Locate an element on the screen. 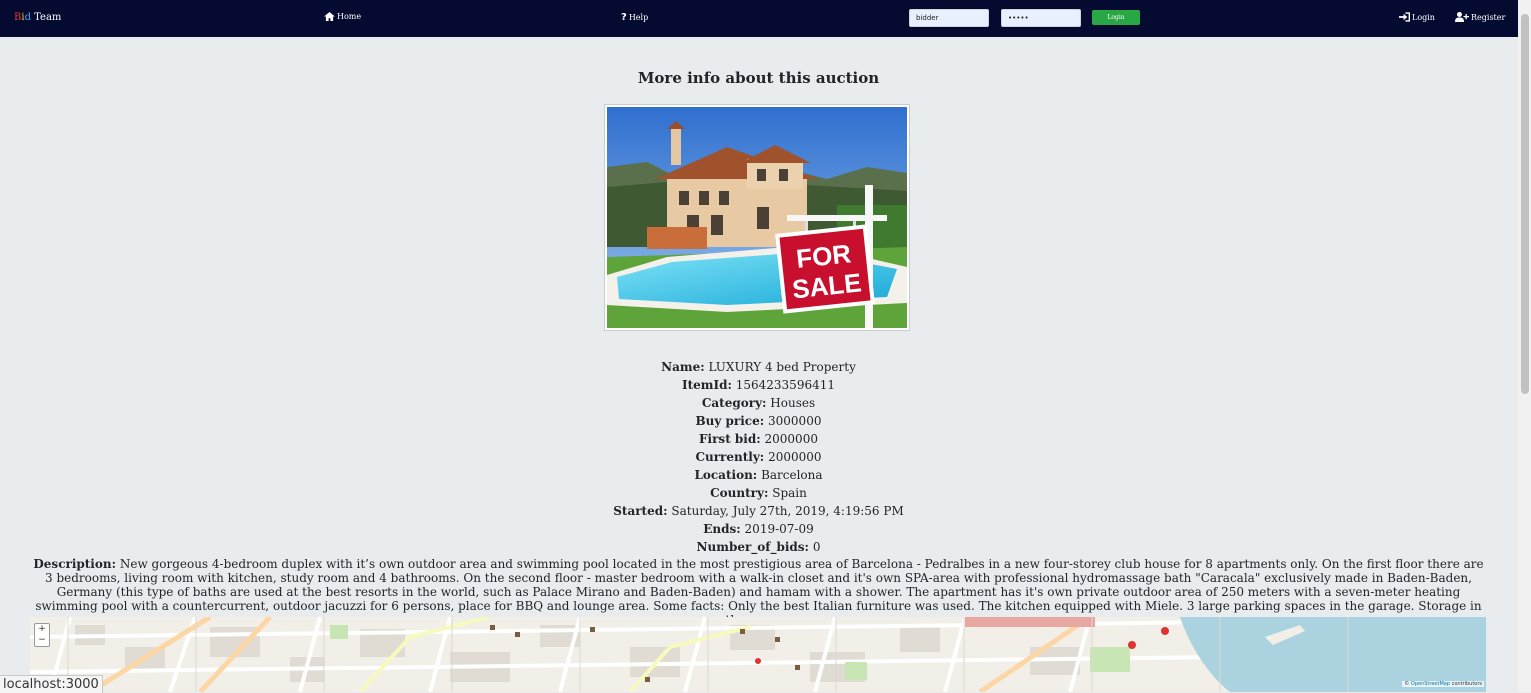  item-photo: FOR SALE is located at coordinates (757, 217).